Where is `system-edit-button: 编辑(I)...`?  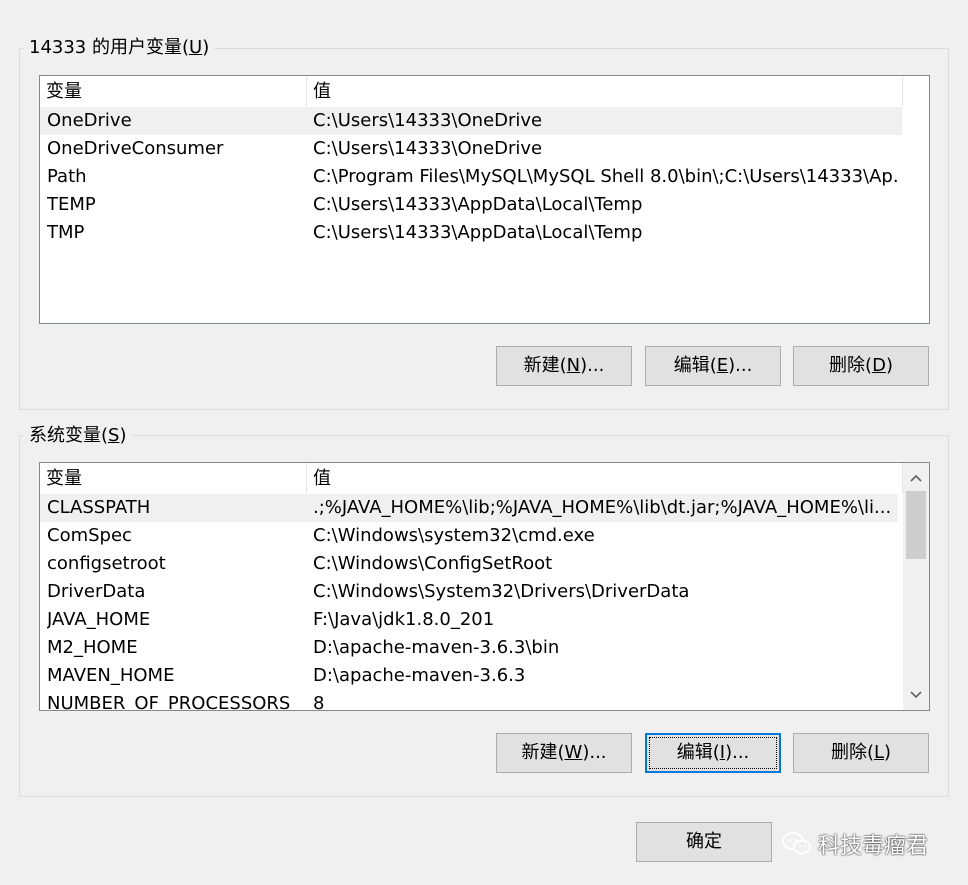
system-edit-button: 编辑(I)... is located at coordinates (713, 753).